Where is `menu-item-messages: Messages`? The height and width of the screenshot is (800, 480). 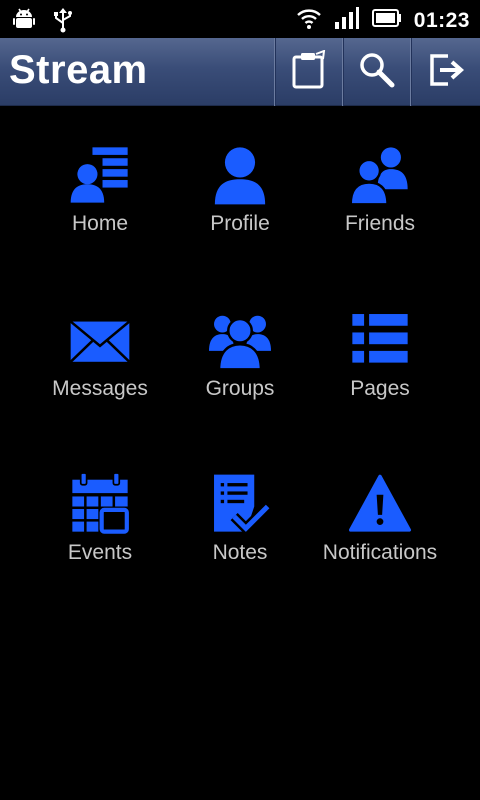
menu-item-messages: Messages is located at coordinates (100, 336).